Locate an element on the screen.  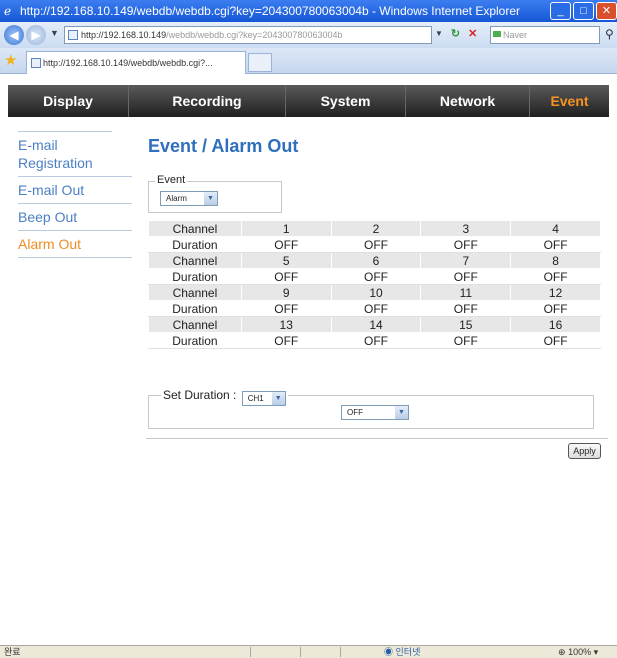
search-icon: ⚲ is located at coordinates (609, 34).